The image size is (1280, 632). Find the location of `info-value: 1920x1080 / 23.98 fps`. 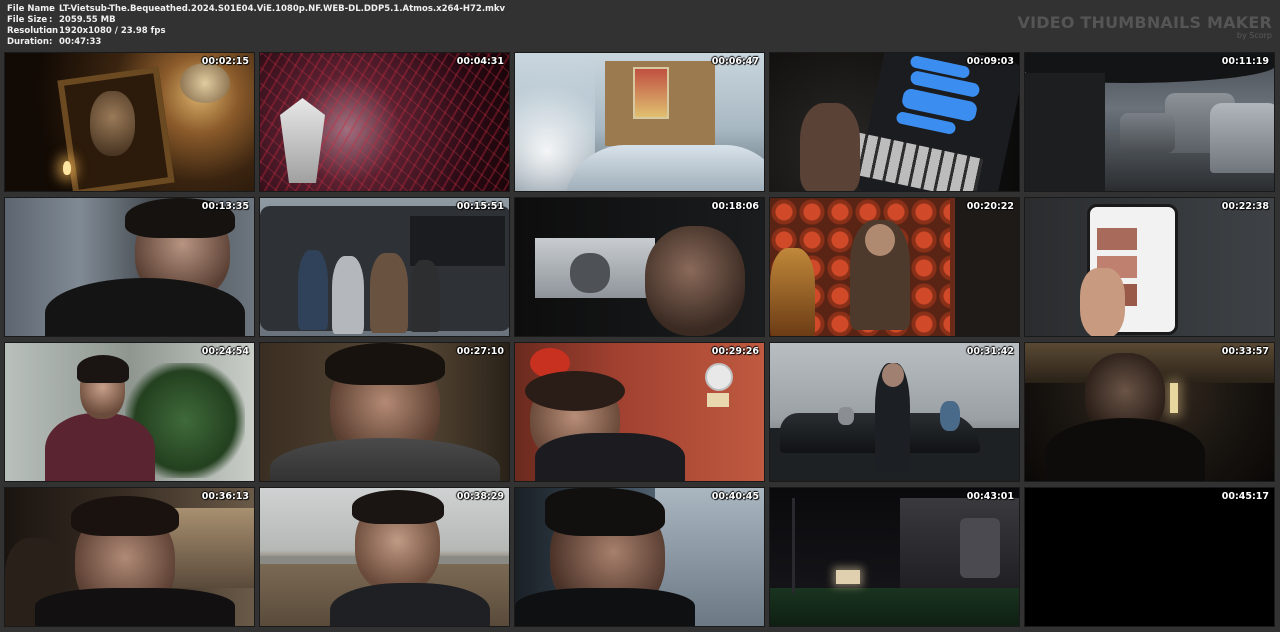

info-value: 1920x1080 / 23.98 fps is located at coordinates (112, 31).